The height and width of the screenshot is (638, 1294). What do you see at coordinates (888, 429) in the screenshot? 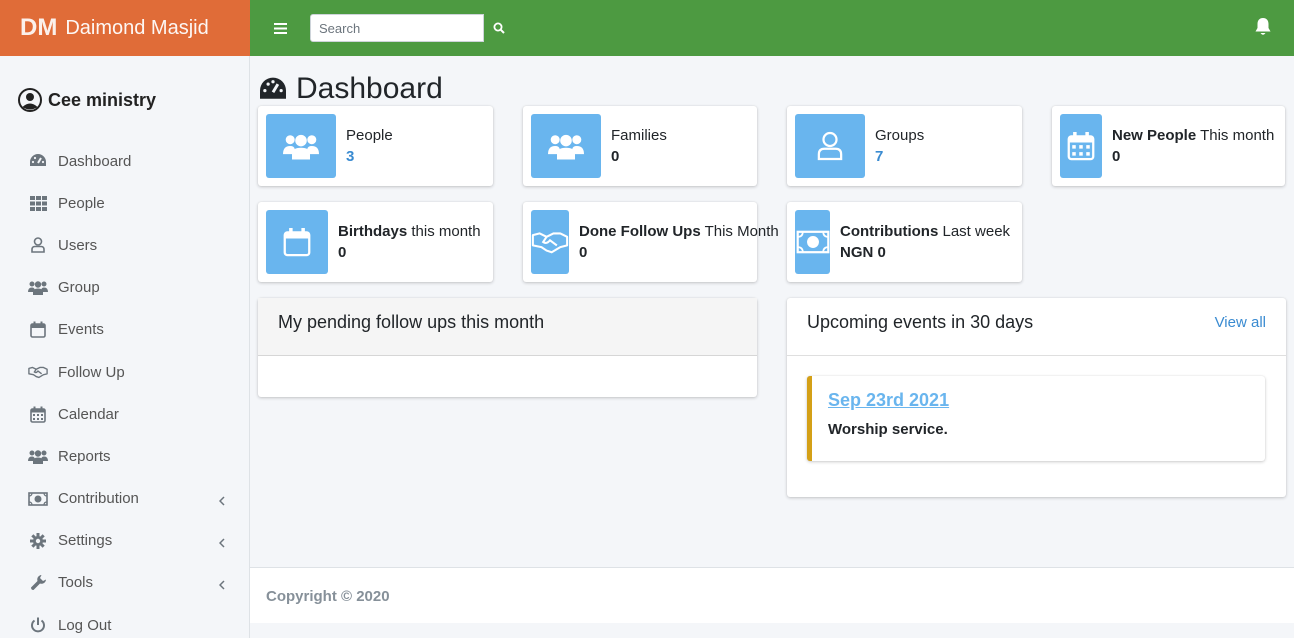
I see `event-name: Worship service.` at bounding box center [888, 429].